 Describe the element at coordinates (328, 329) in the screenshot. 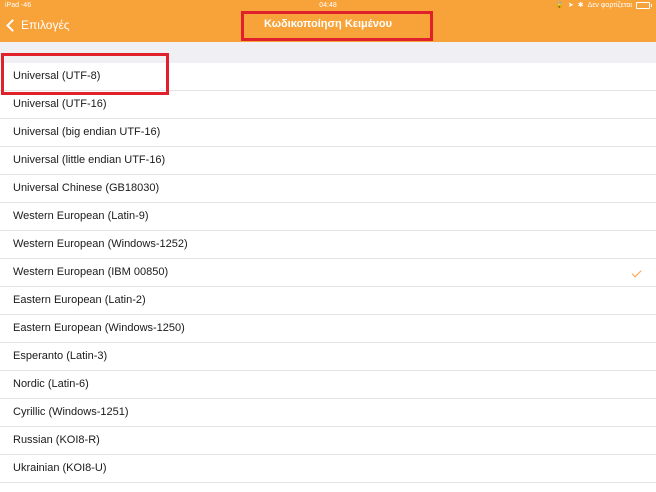

I see `encoding-list-item: Eastern European (Windows-1250)` at that location.